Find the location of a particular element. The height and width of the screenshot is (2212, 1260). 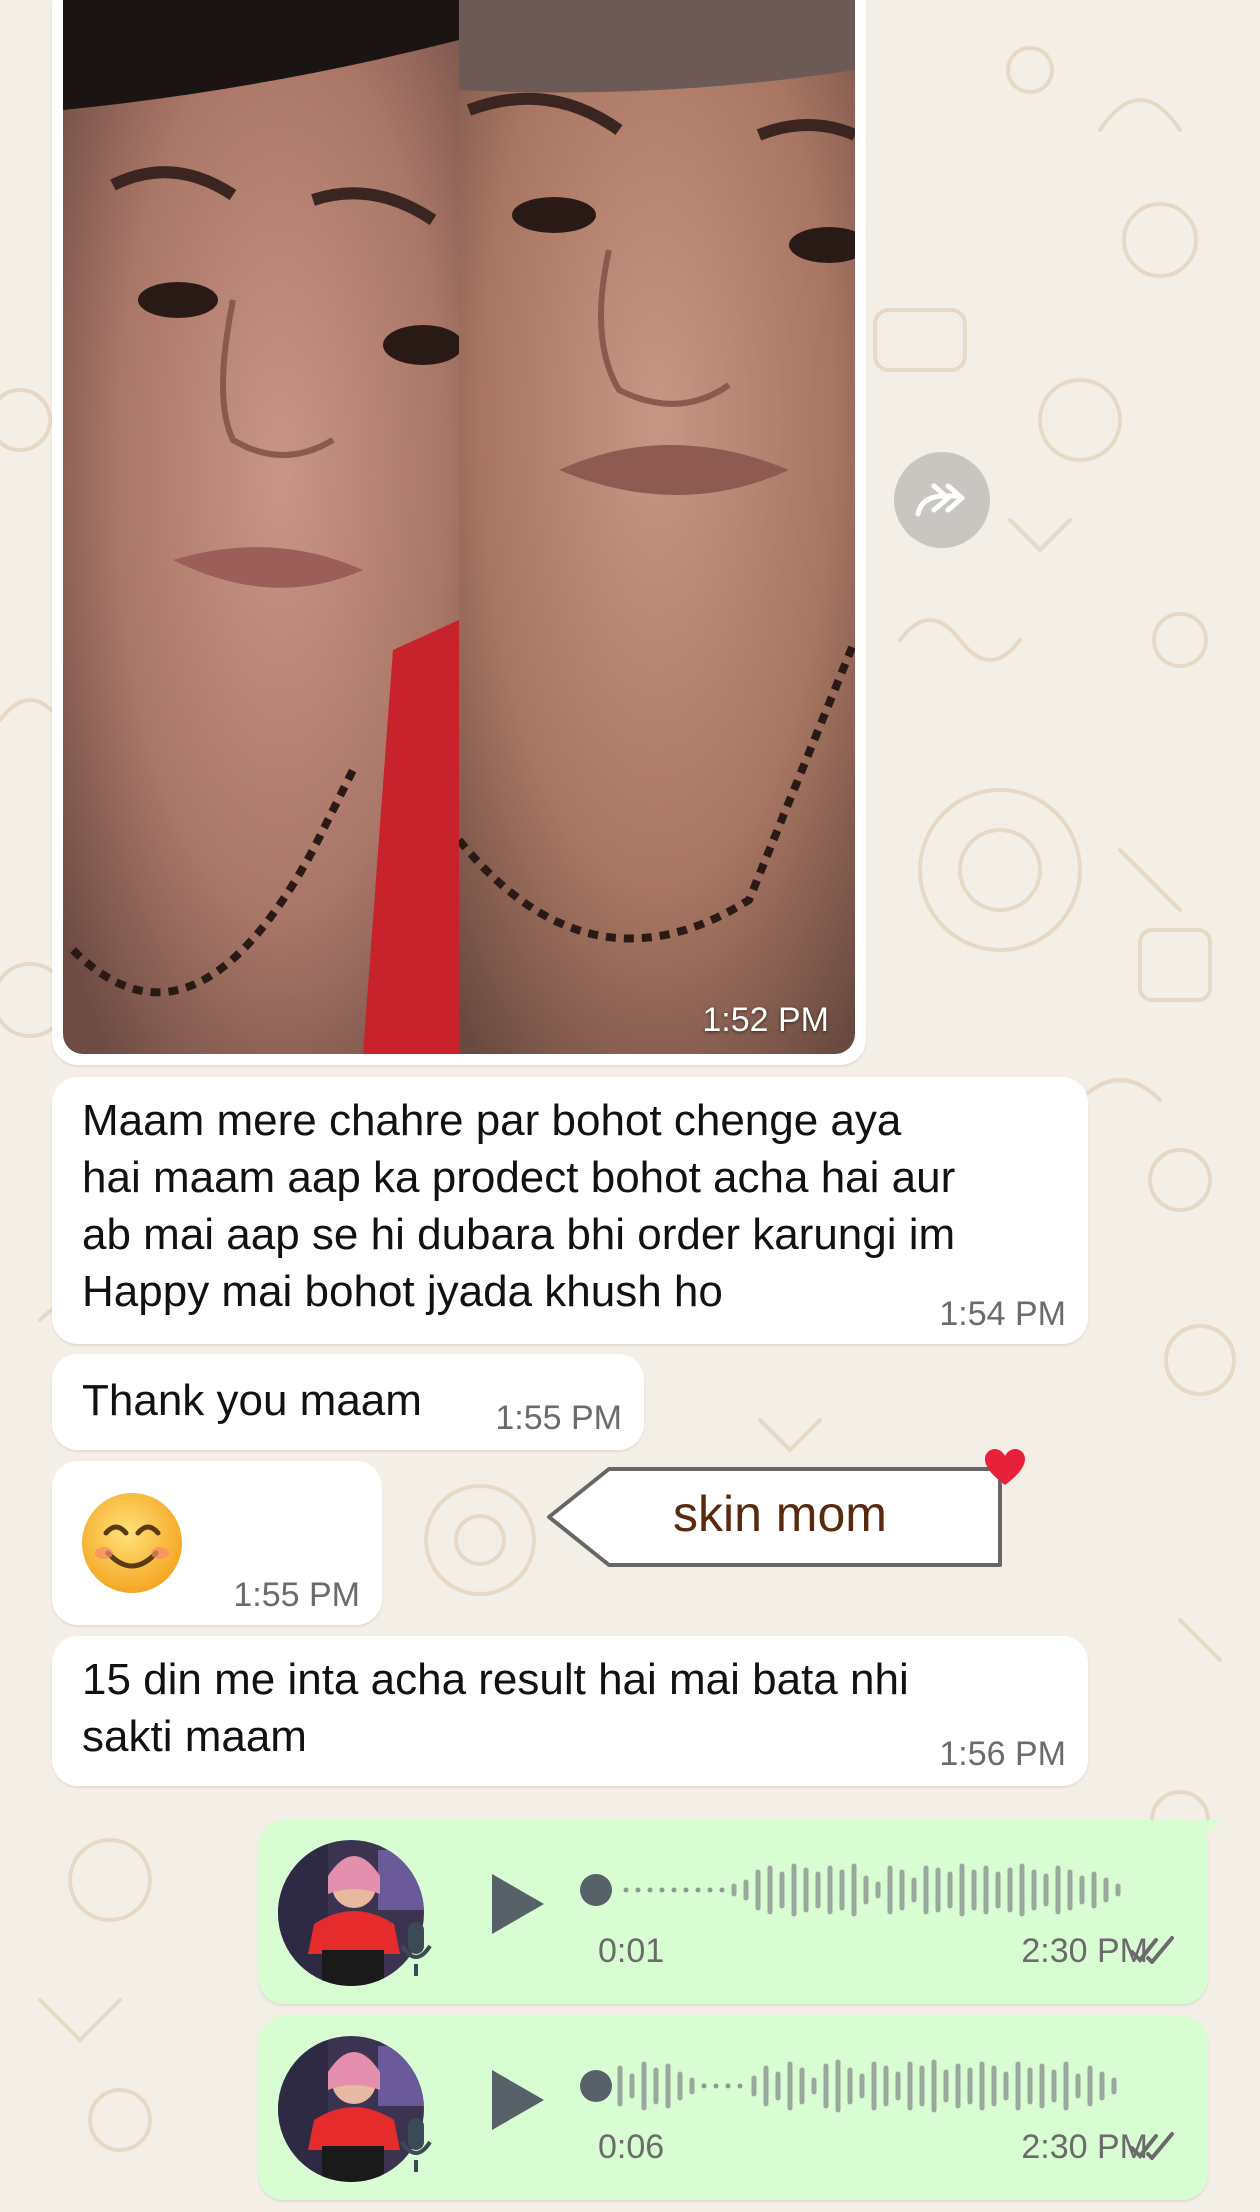

after-photo is located at coordinates (657, 527).